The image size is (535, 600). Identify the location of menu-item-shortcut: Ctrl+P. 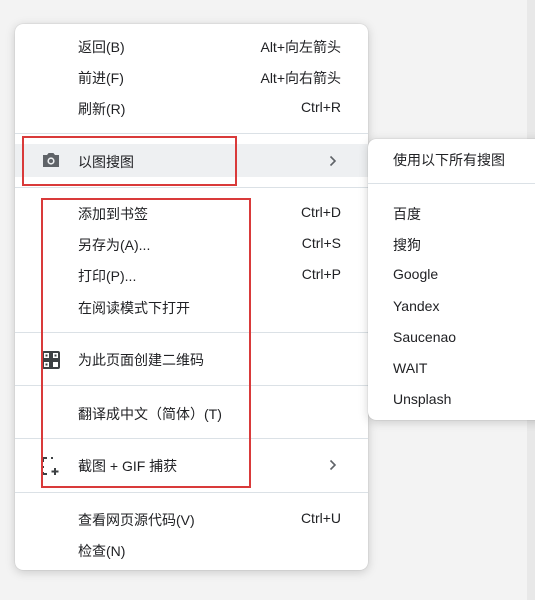
(321, 274).